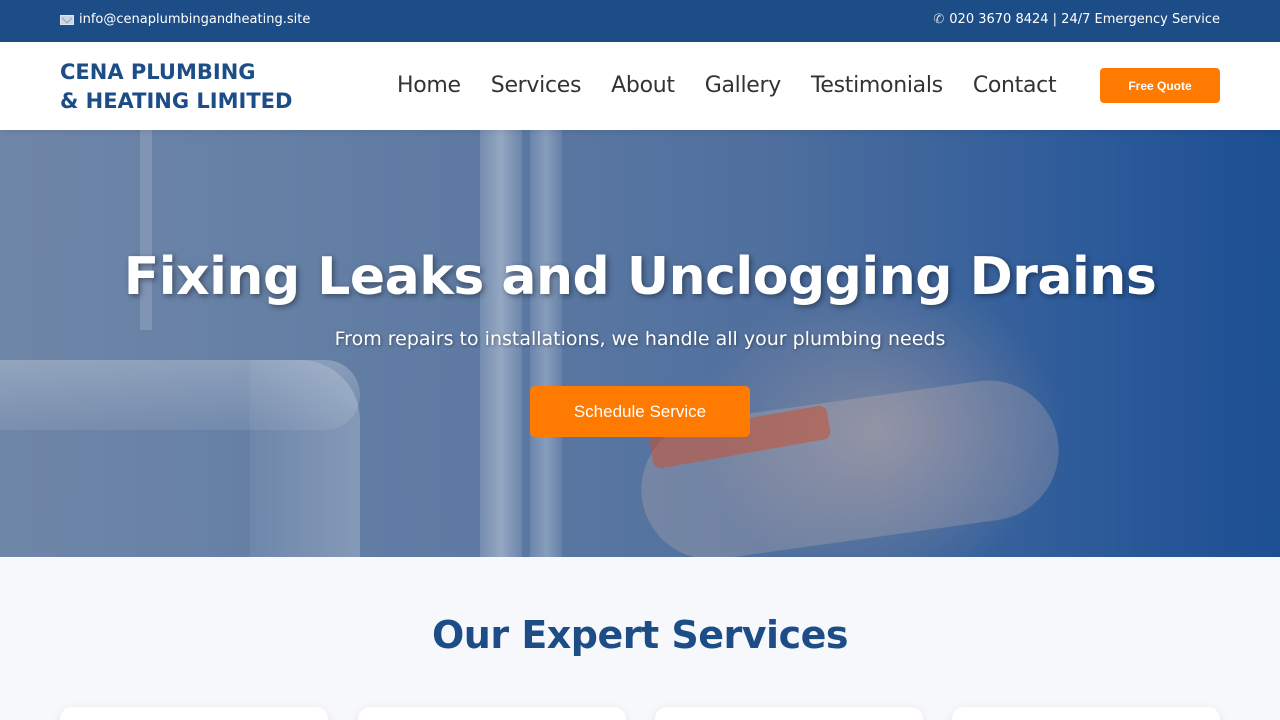 This screenshot has width=1280, height=720. Describe the element at coordinates (939, 19) in the screenshot. I see `phone-icon: ✆` at that location.